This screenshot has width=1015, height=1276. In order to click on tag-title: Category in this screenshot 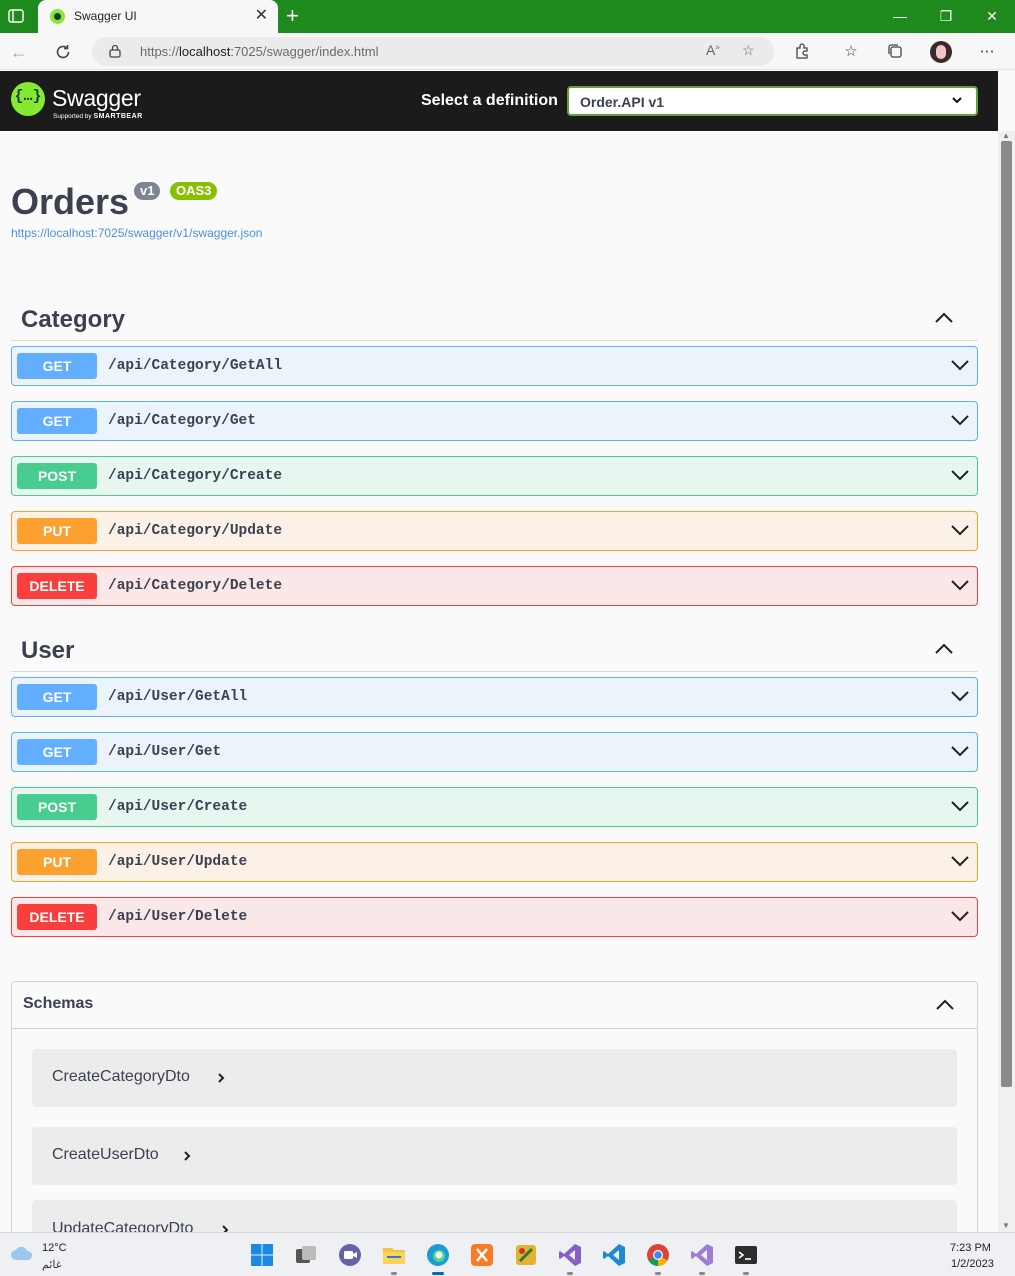, I will do `click(73, 319)`.